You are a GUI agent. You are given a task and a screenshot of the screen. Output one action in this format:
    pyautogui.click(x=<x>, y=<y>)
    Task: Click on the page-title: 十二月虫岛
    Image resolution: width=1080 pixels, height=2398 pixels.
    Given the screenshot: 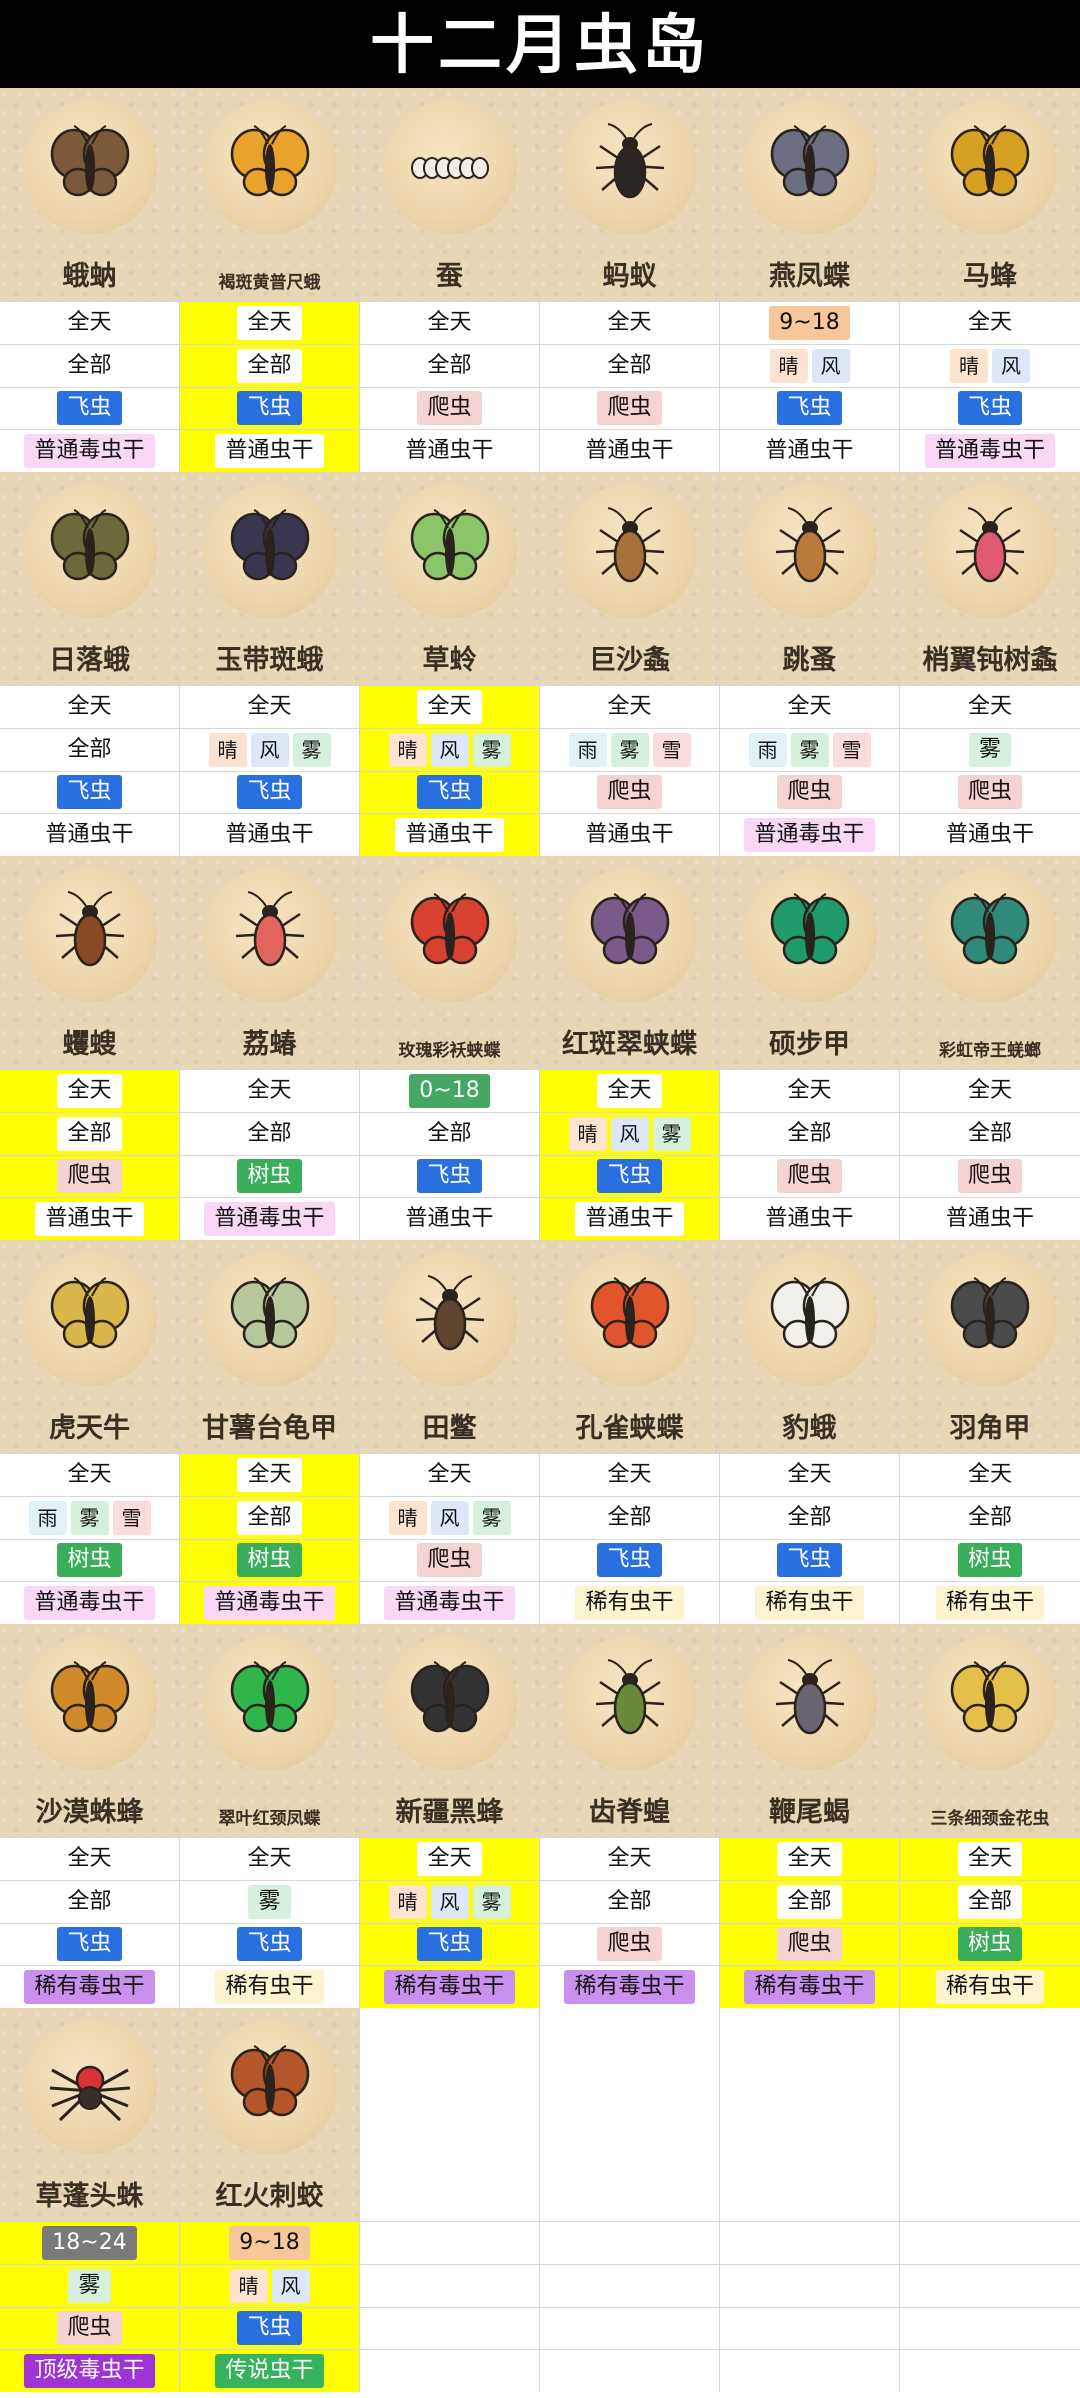 What is the action you would take?
    pyautogui.click(x=540, y=44)
    